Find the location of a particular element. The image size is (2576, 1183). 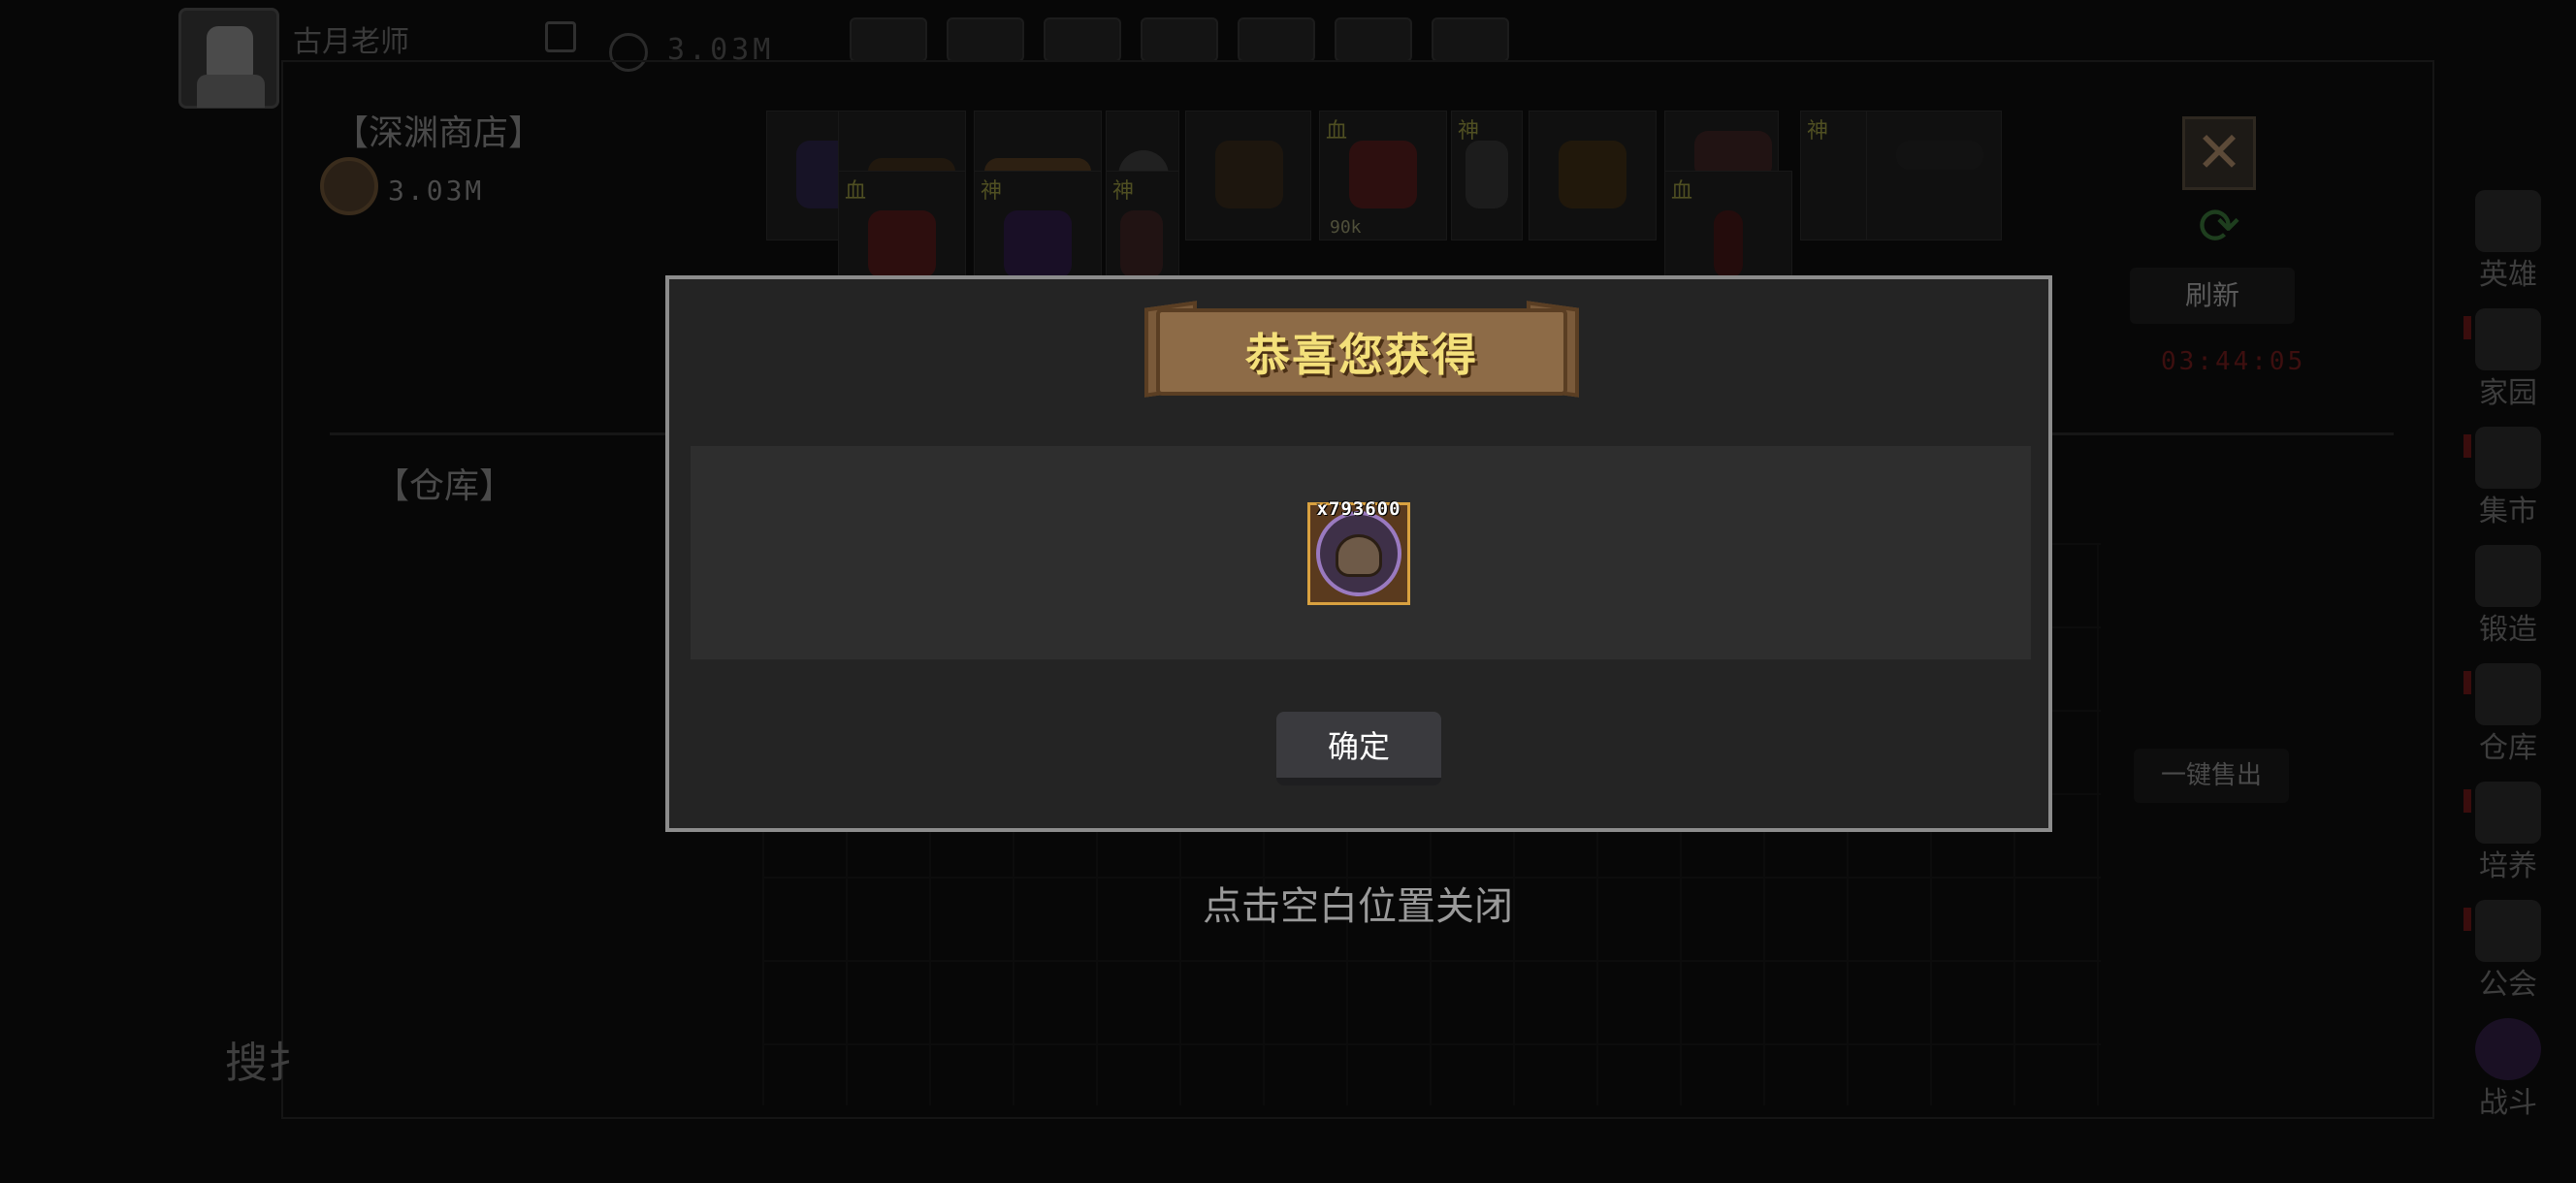

sidebar-item-battle: 战斗 is located at coordinates (2508, 1072).